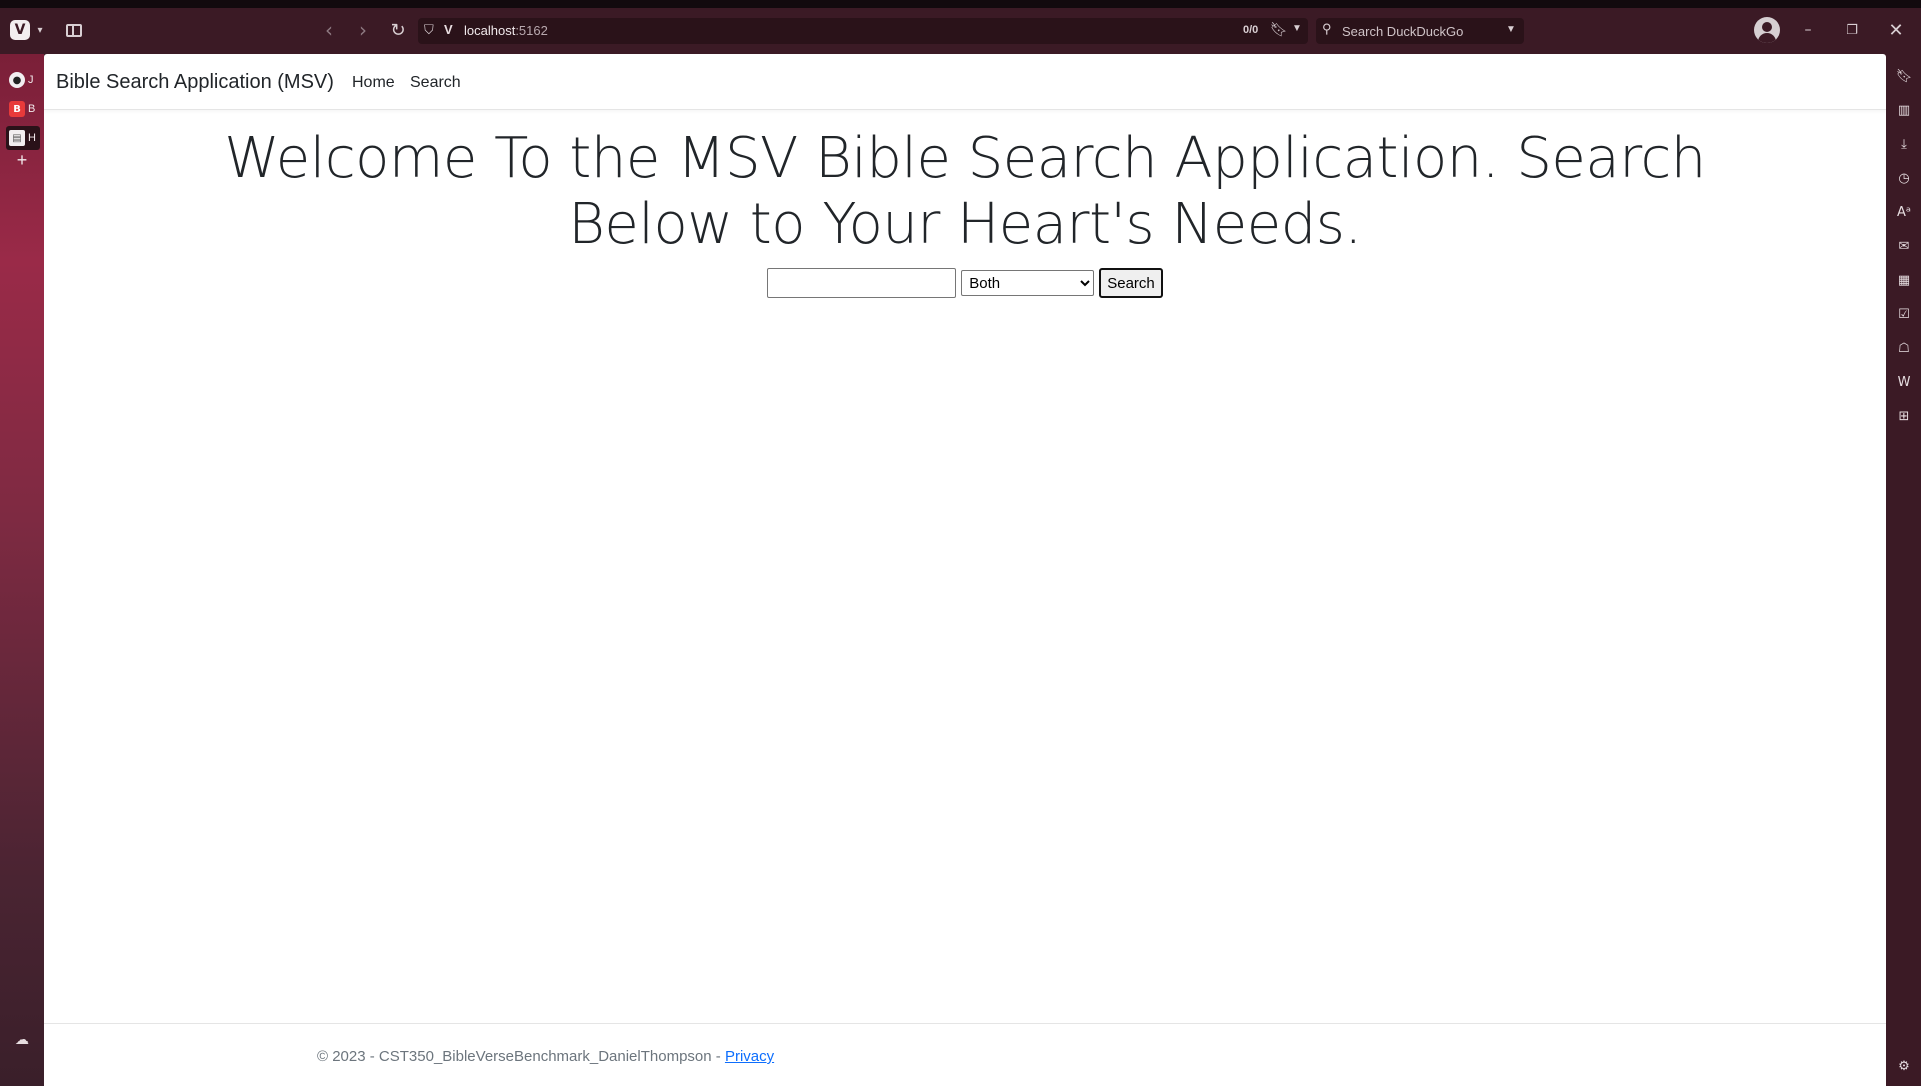 This screenshot has width=1921, height=1086. What do you see at coordinates (1904, 246) in the screenshot?
I see `mail-icon: ✉` at bounding box center [1904, 246].